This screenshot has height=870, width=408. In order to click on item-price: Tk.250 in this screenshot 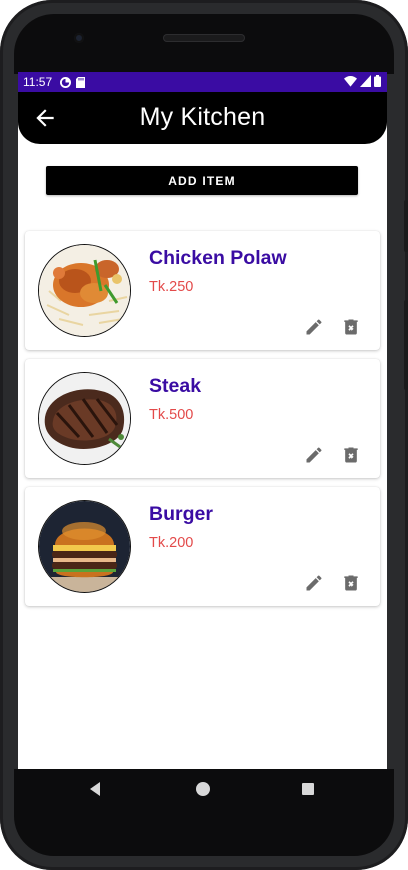, I will do `click(171, 287)`.